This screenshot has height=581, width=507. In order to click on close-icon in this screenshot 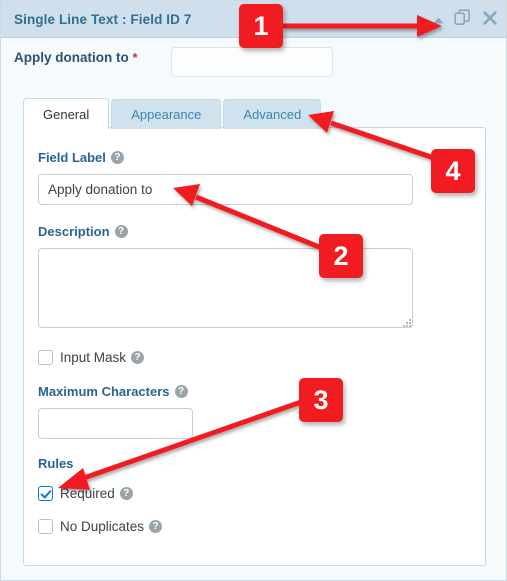, I will do `click(490, 18)`.